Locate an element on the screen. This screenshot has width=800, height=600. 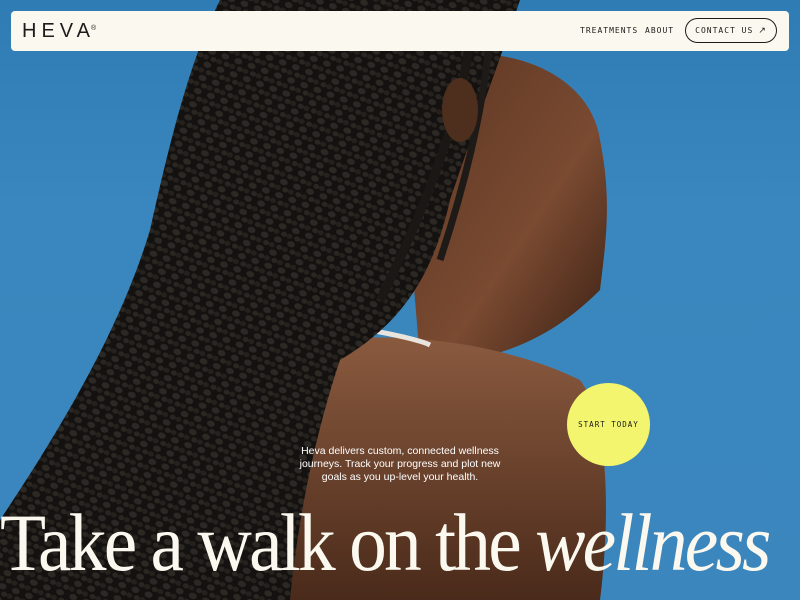
headline-italic: wellness is located at coordinates (653, 542).